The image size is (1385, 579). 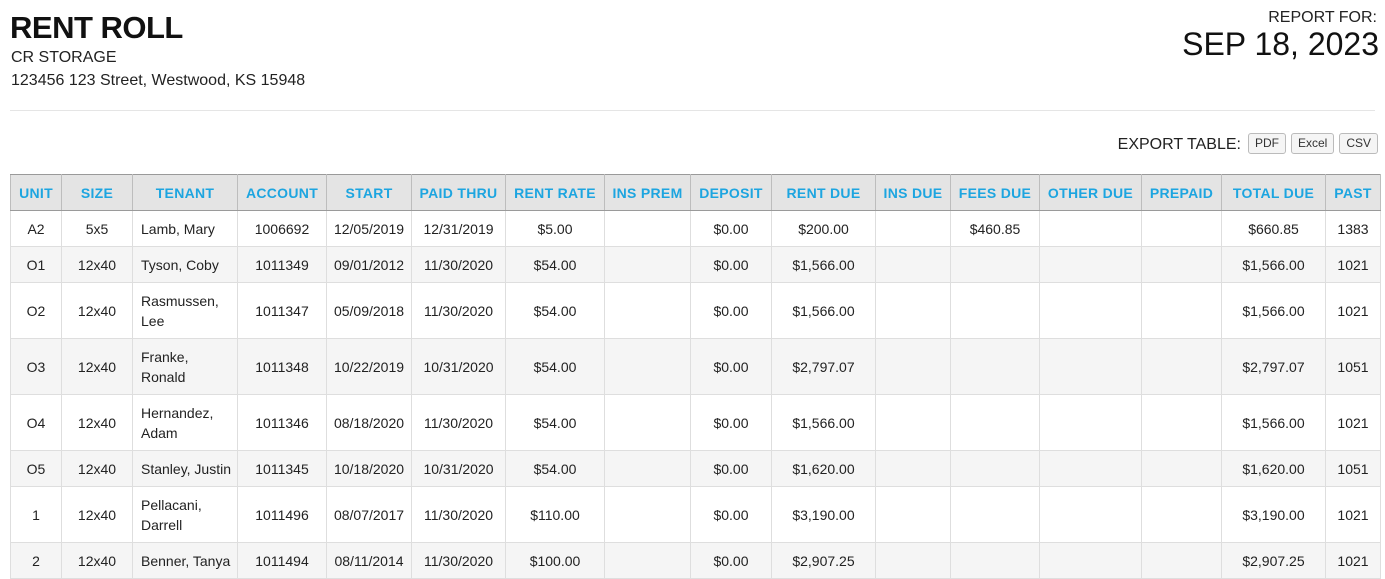 I want to click on cell-start: 09/01/2012, so click(x=369, y=264).